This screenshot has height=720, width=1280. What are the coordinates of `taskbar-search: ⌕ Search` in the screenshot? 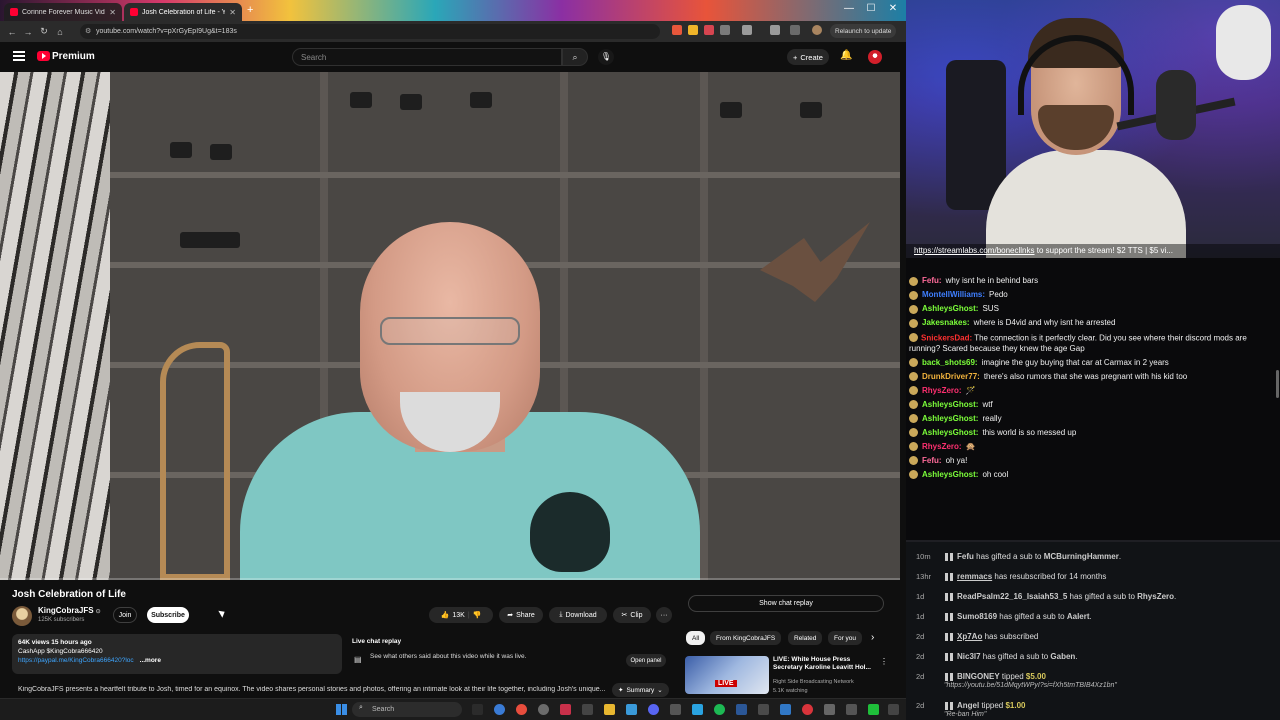 It's located at (407, 709).